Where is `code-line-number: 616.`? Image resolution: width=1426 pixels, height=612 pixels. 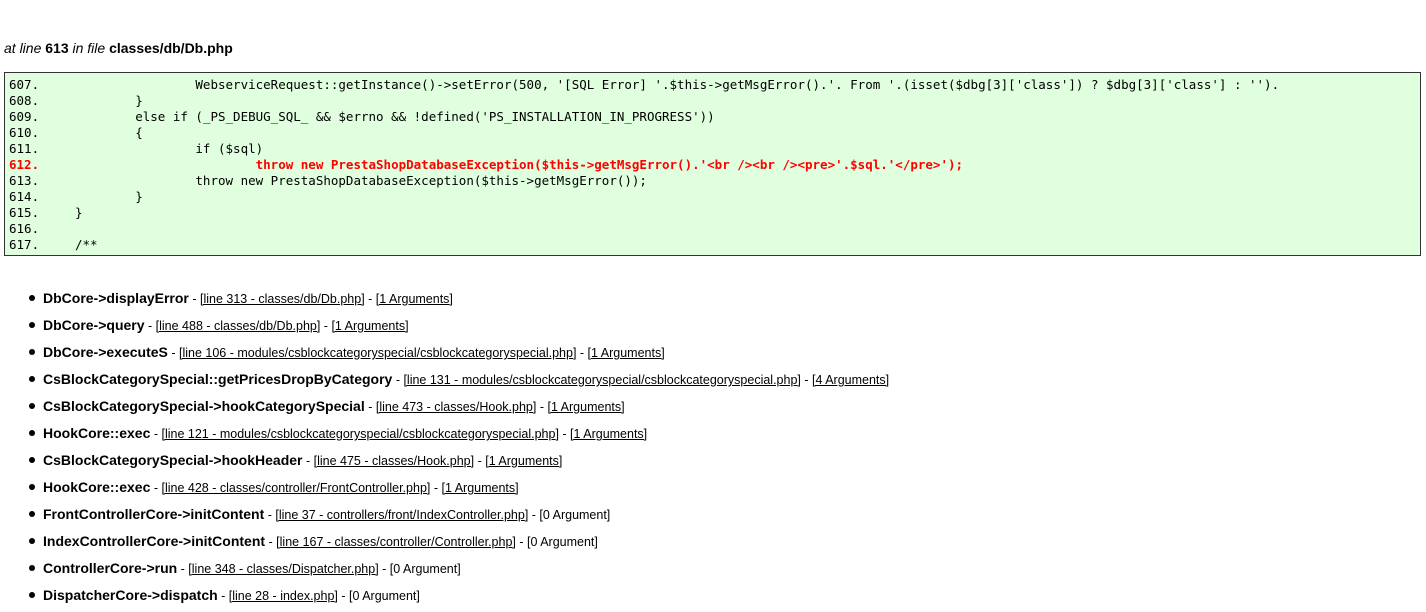 code-line-number: 616. is located at coordinates (24, 228).